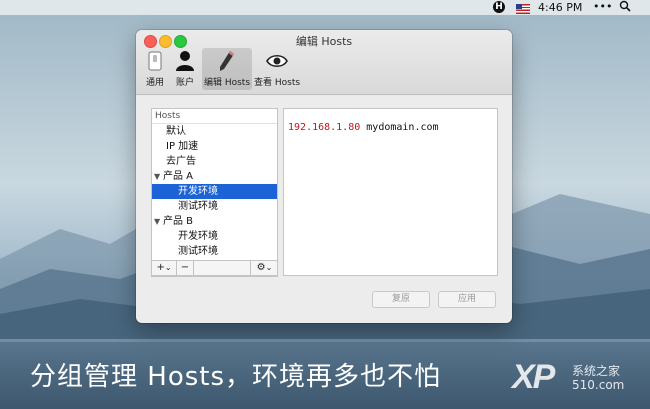 The height and width of the screenshot is (409, 650). Describe the element at coordinates (523, 8) in the screenshot. I see `us-flag-icon` at that location.